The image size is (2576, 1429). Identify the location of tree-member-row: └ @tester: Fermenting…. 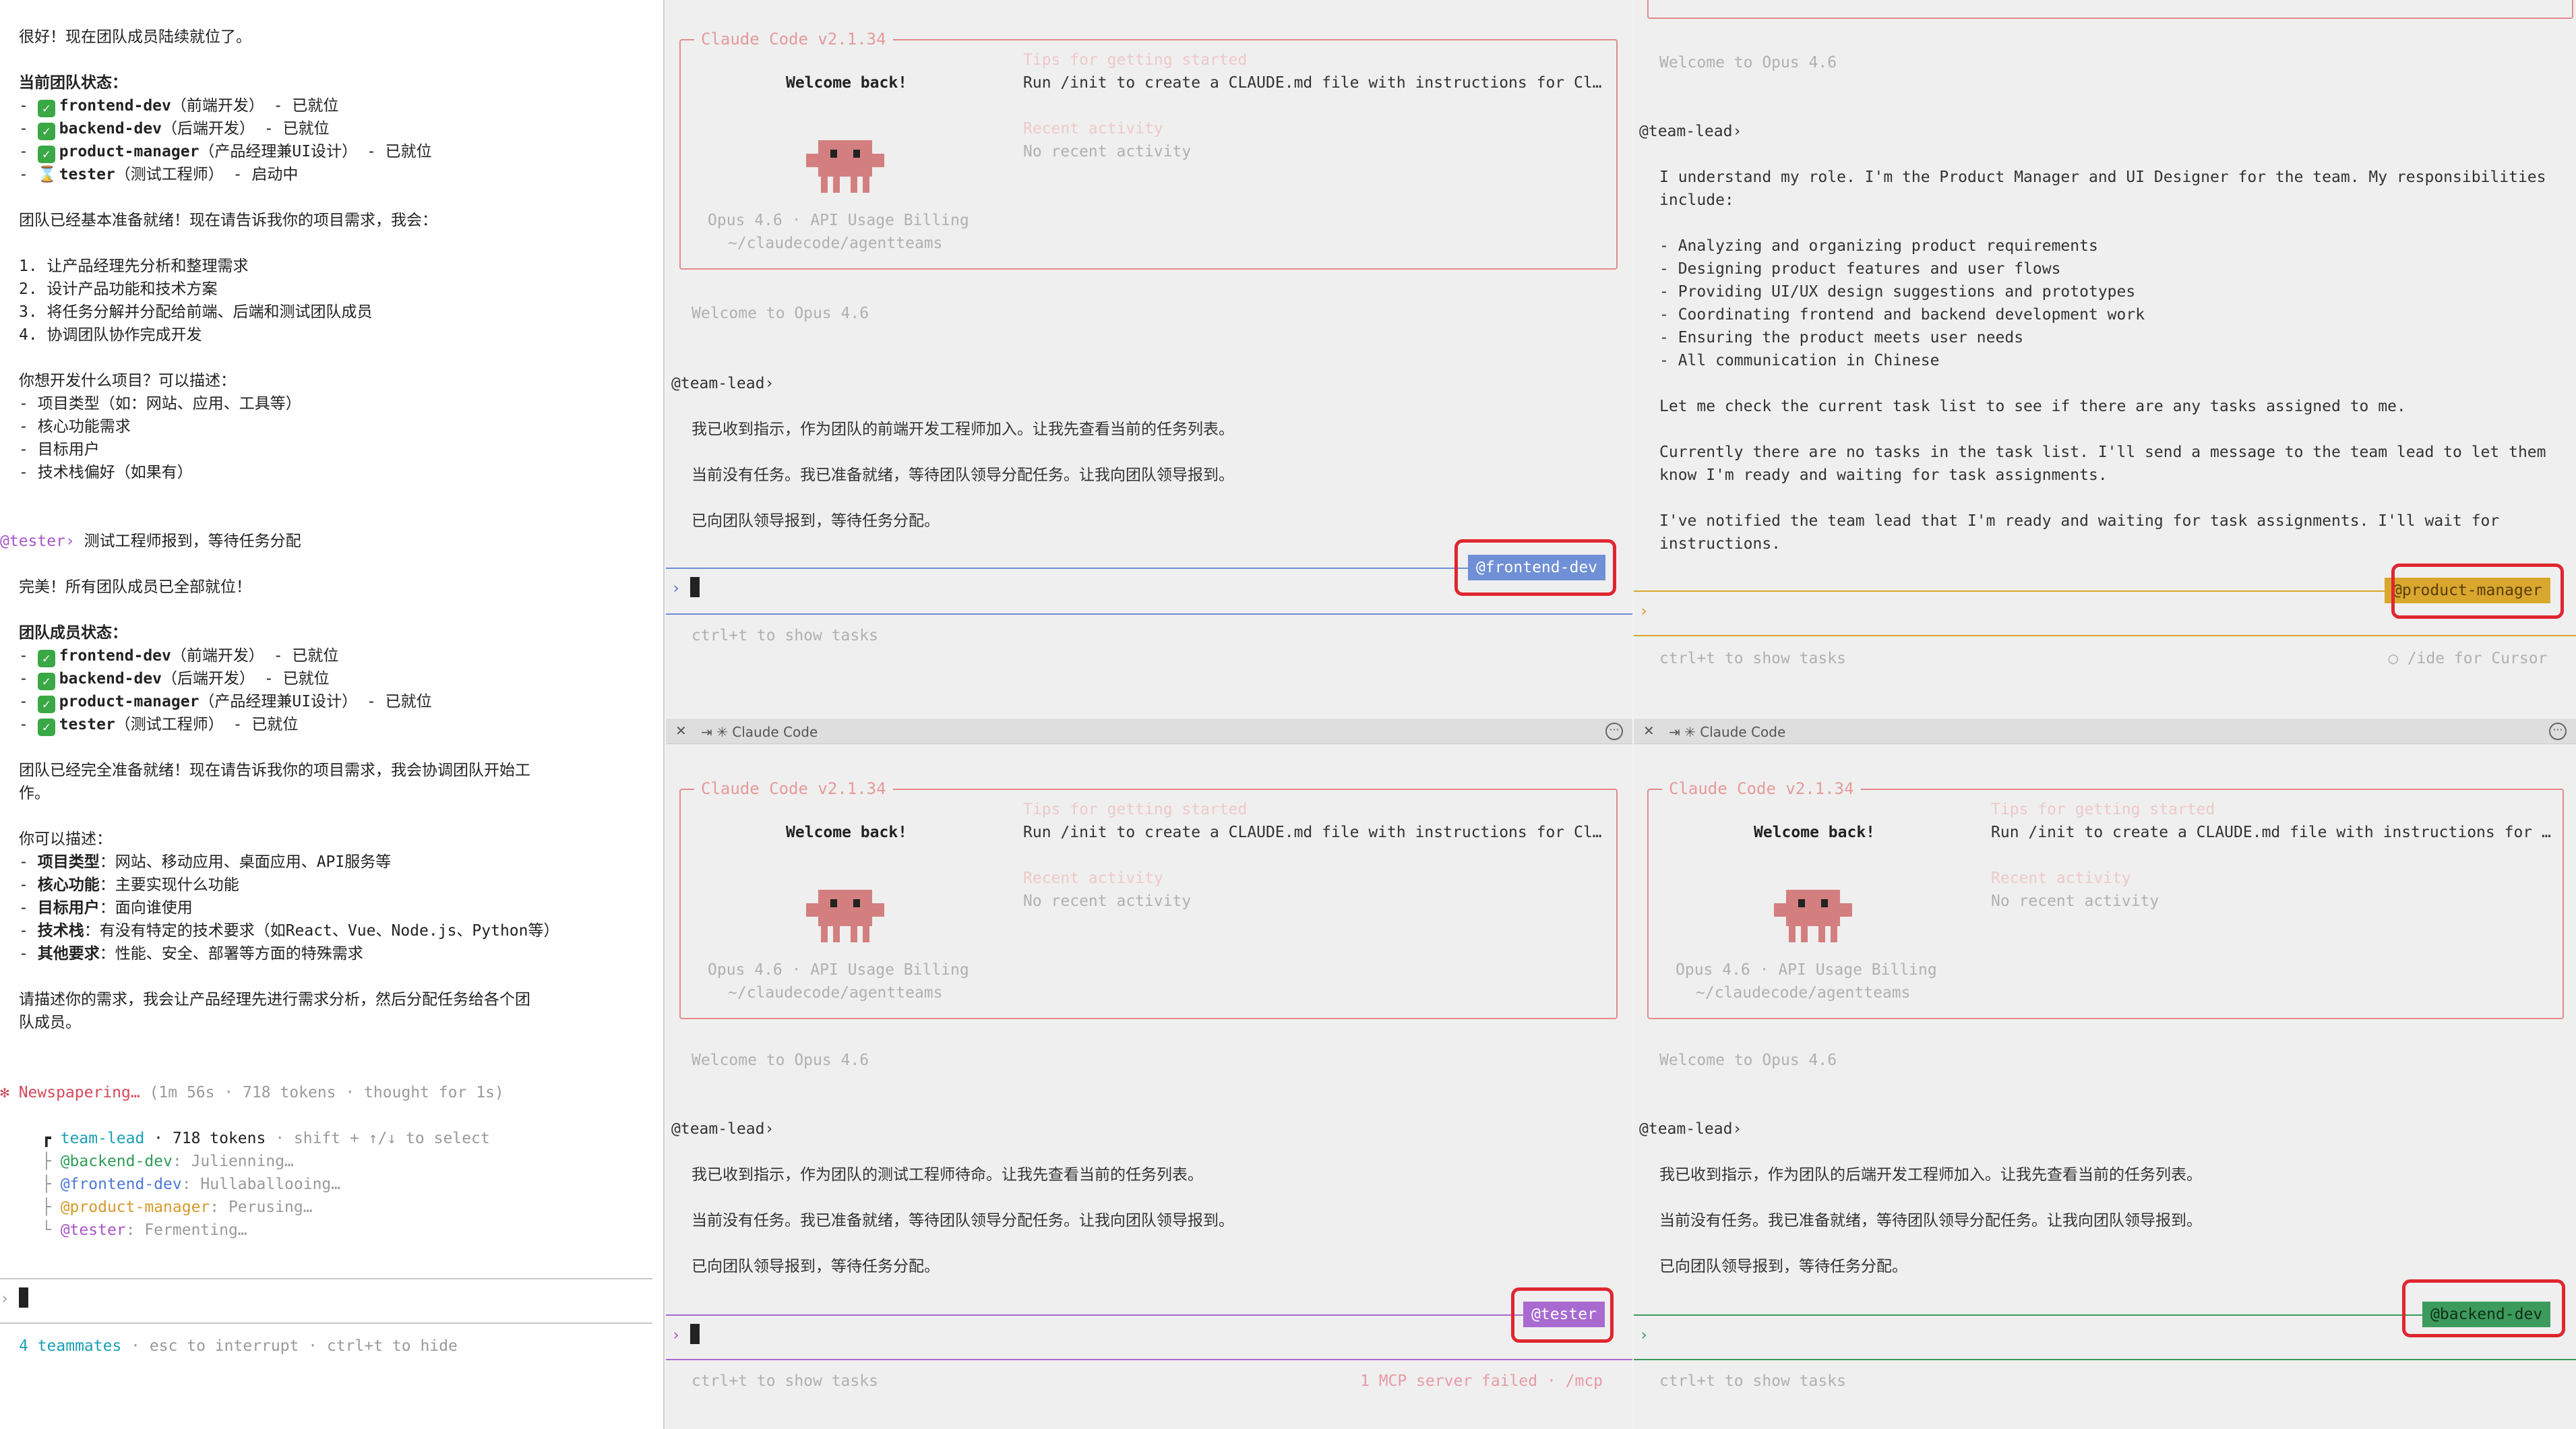
(144, 1230).